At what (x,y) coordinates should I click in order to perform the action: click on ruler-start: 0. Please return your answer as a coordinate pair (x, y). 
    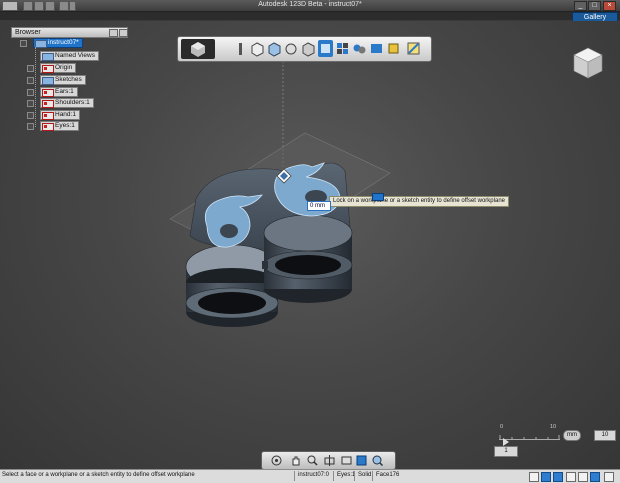
    Looking at the image, I should click on (502, 427).